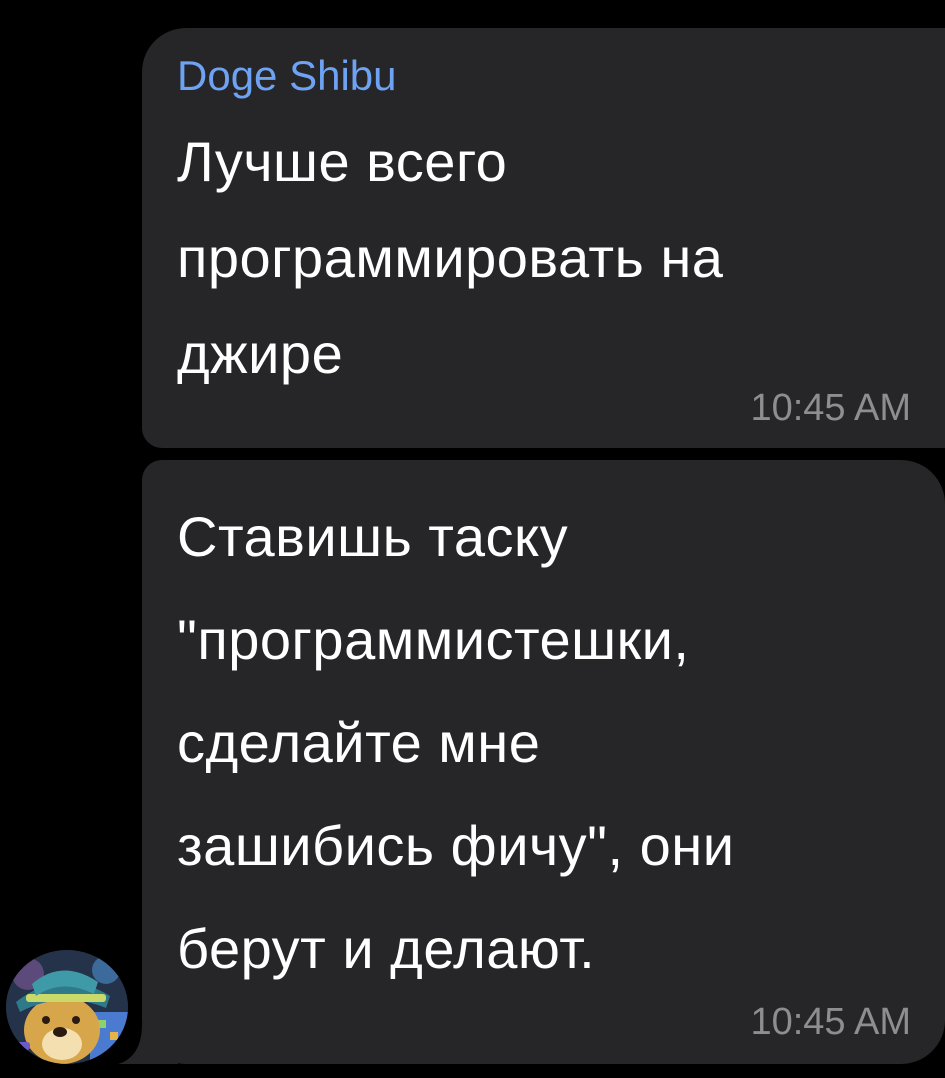  What do you see at coordinates (830, 408) in the screenshot?
I see `message-time-1: 10:45 AM` at bounding box center [830, 408].